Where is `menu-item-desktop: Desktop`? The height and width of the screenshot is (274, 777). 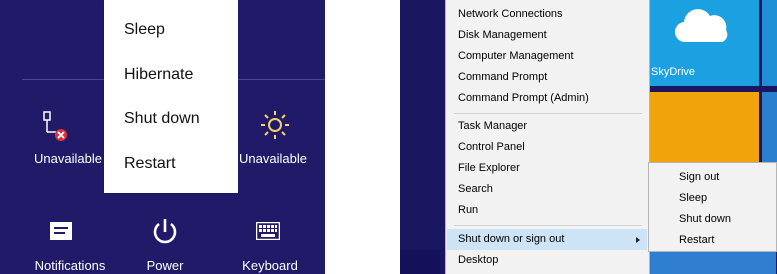
menu-item-desktop: Desktop is located at coordinates (478, 260).